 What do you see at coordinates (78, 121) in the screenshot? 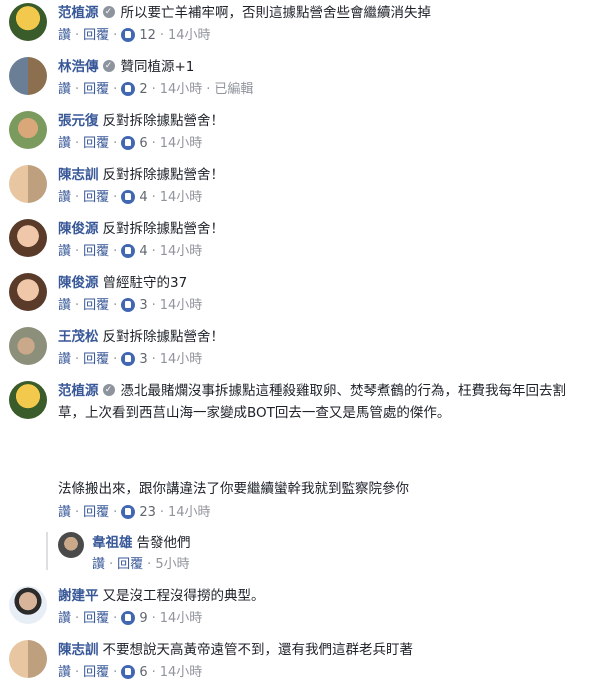
I see `commenter-name: 張元復` at bounding box center [78, 121].